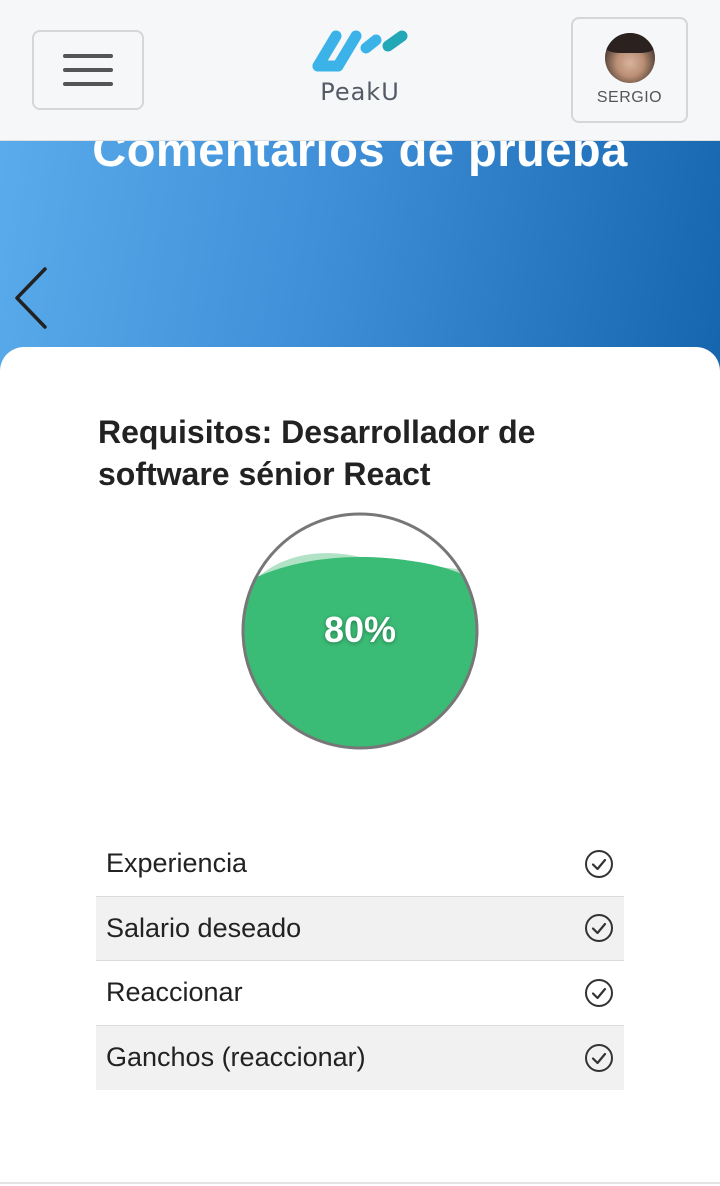 The image size is (720, 1186). Describe the element at coordinates (629, 97) in the screenshot. I see `user-name: SERGIO` at that location.